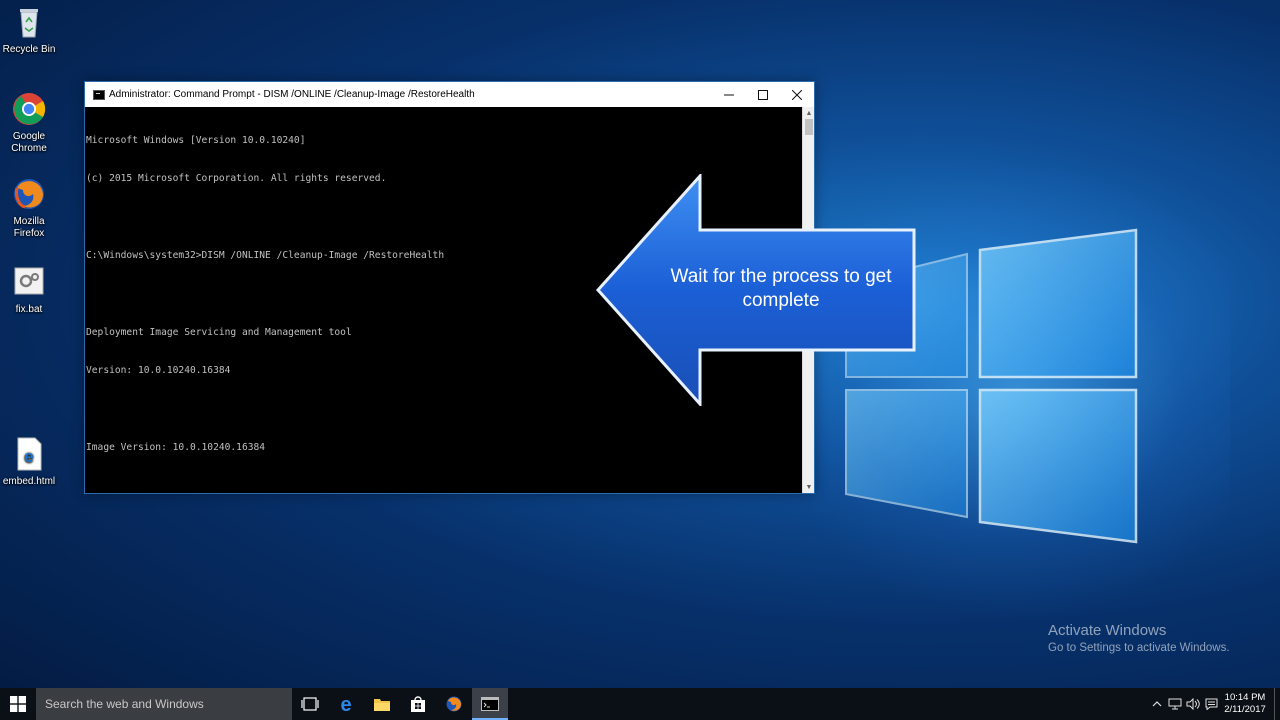 The width and height of the screenshot is (1280, 720). I want to click on watermark-subtitle: Go to Settings to activate Windows., so click(1139, 648).